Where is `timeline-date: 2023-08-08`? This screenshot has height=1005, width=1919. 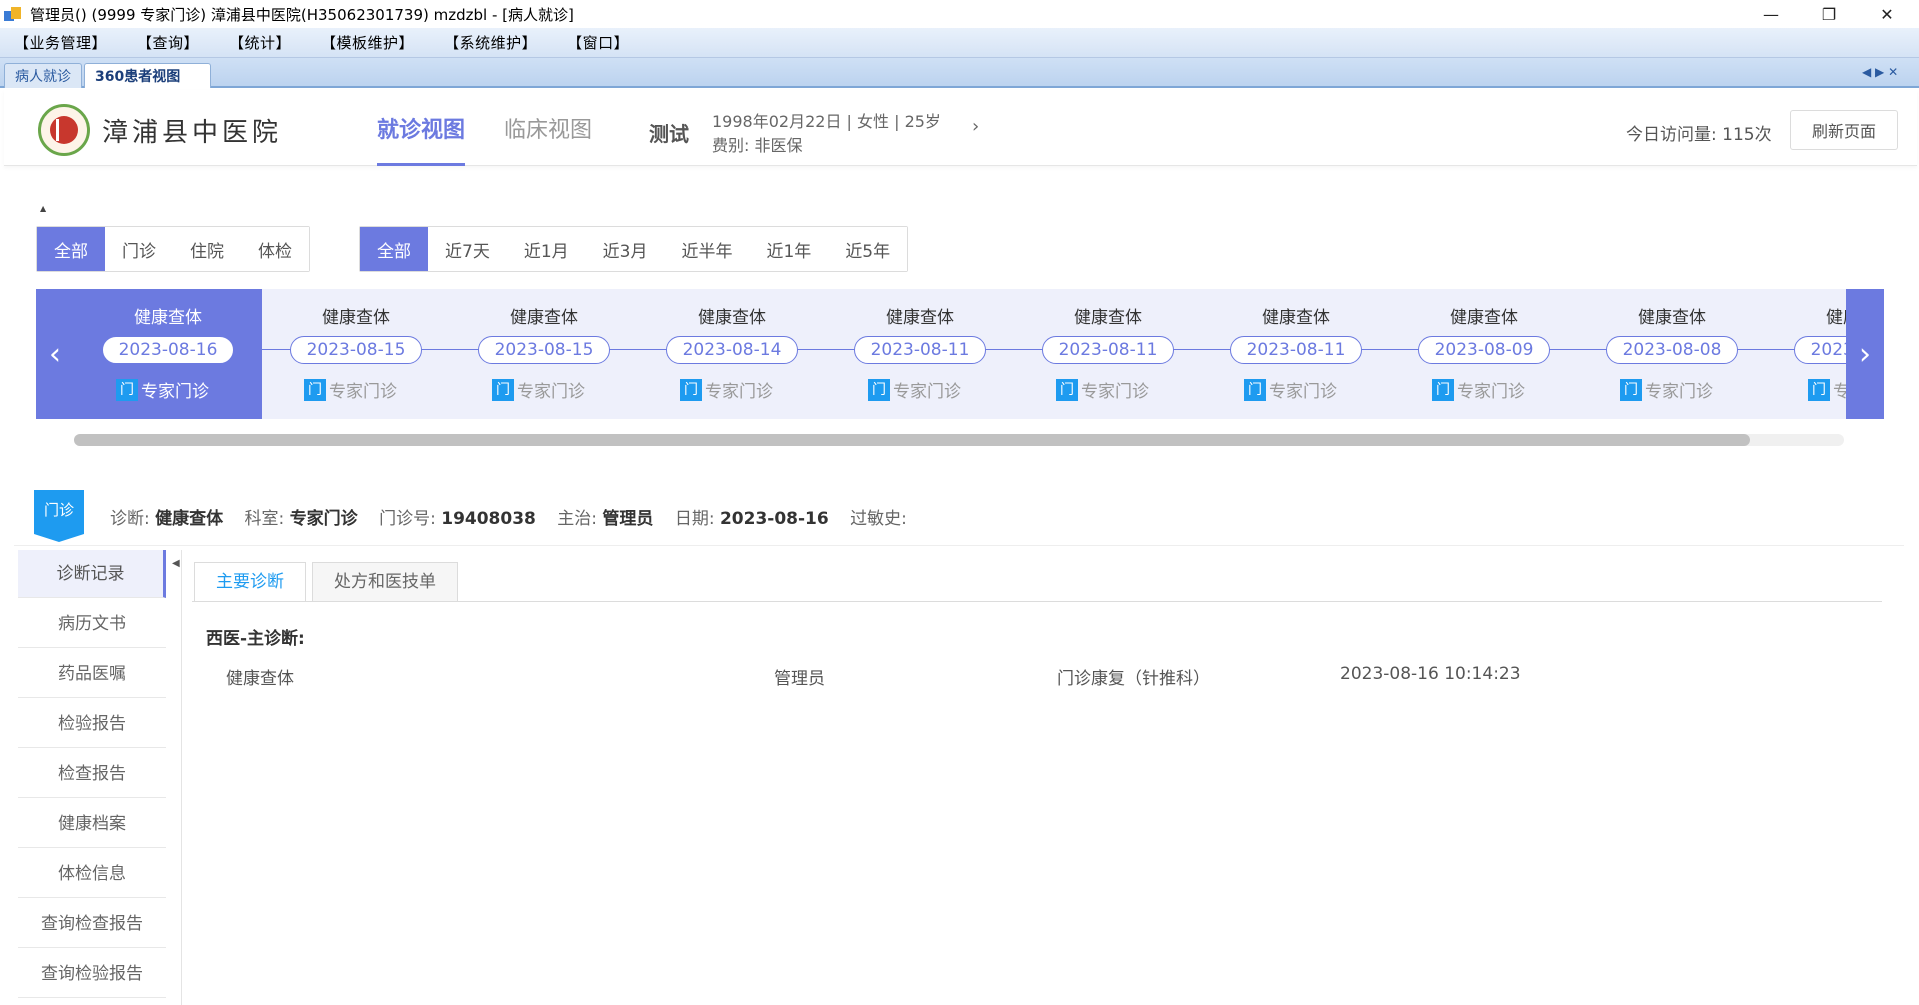
timeline-date: 2023-08-08 is located at coordinates (1672, 350).